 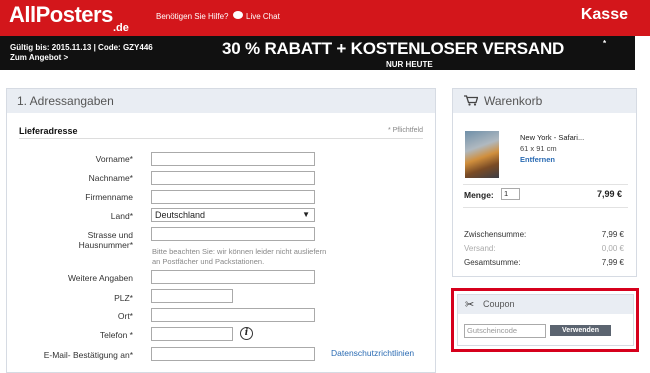 What do you see at coordinates (538, 148) in the screenshot?
I see `product-size: 61 x 91 cm` at bounding box center [538, 148].